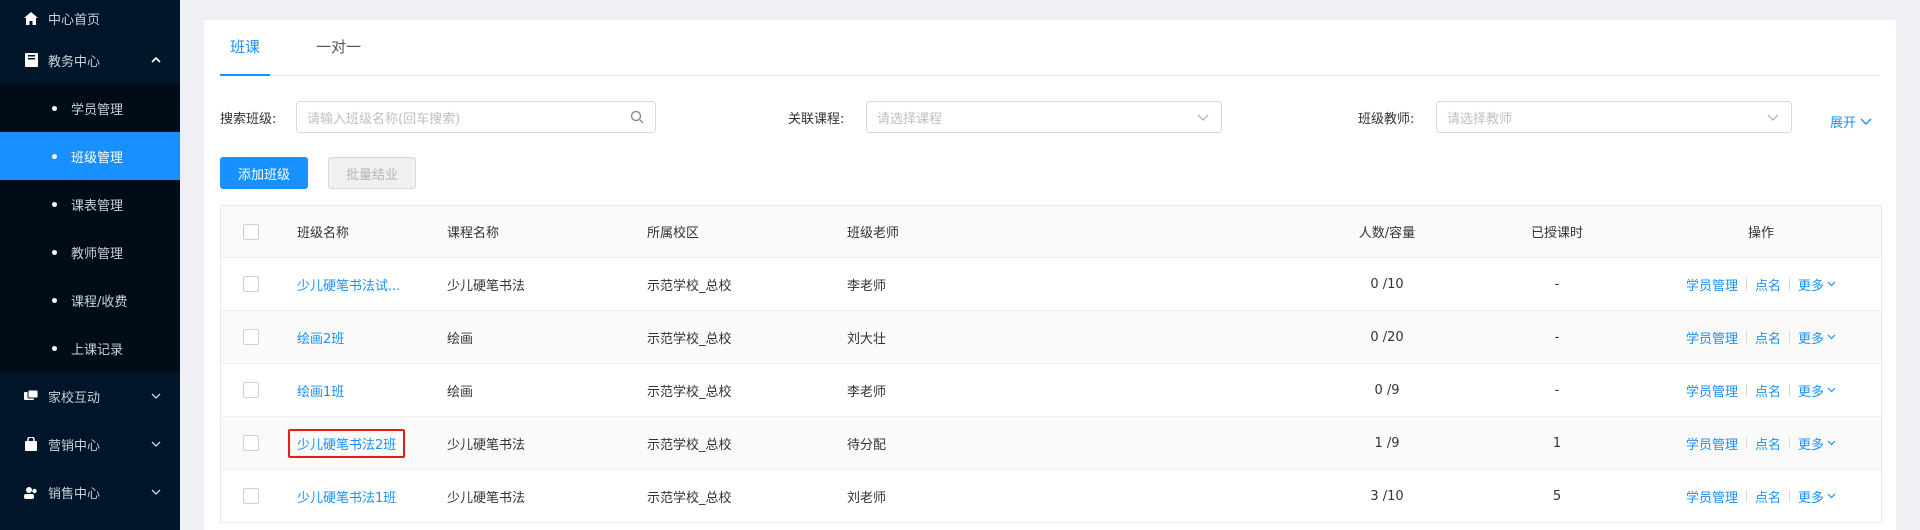  Describe the element at coordinates (673, 233) in the screenshot. I see `col-campus: 所属校区` at that location.